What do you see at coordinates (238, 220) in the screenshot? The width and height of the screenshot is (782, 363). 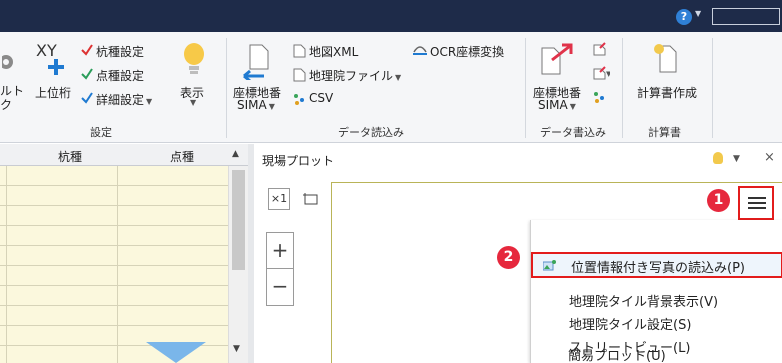 I see `scroll-thumb` at bounding box center [238, 220].